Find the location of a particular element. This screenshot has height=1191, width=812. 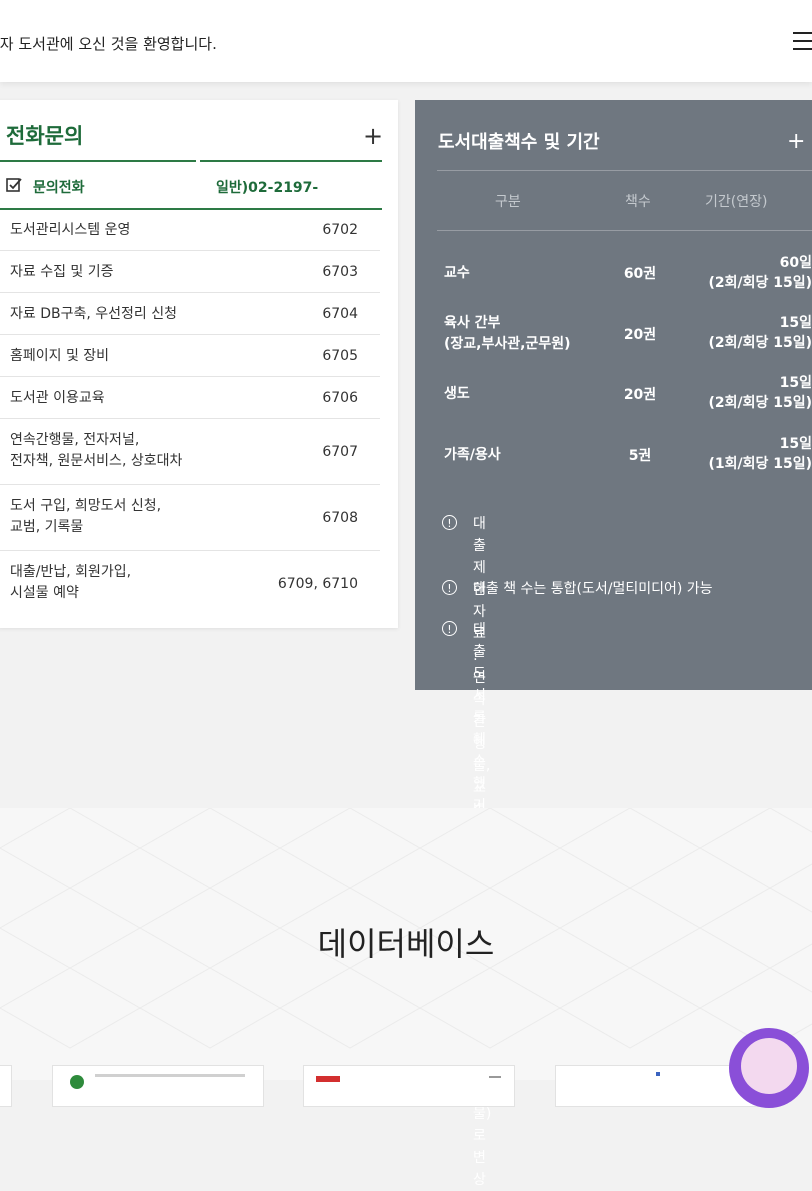

loan-row-count: 5권 is located at coordinates (640, 456).